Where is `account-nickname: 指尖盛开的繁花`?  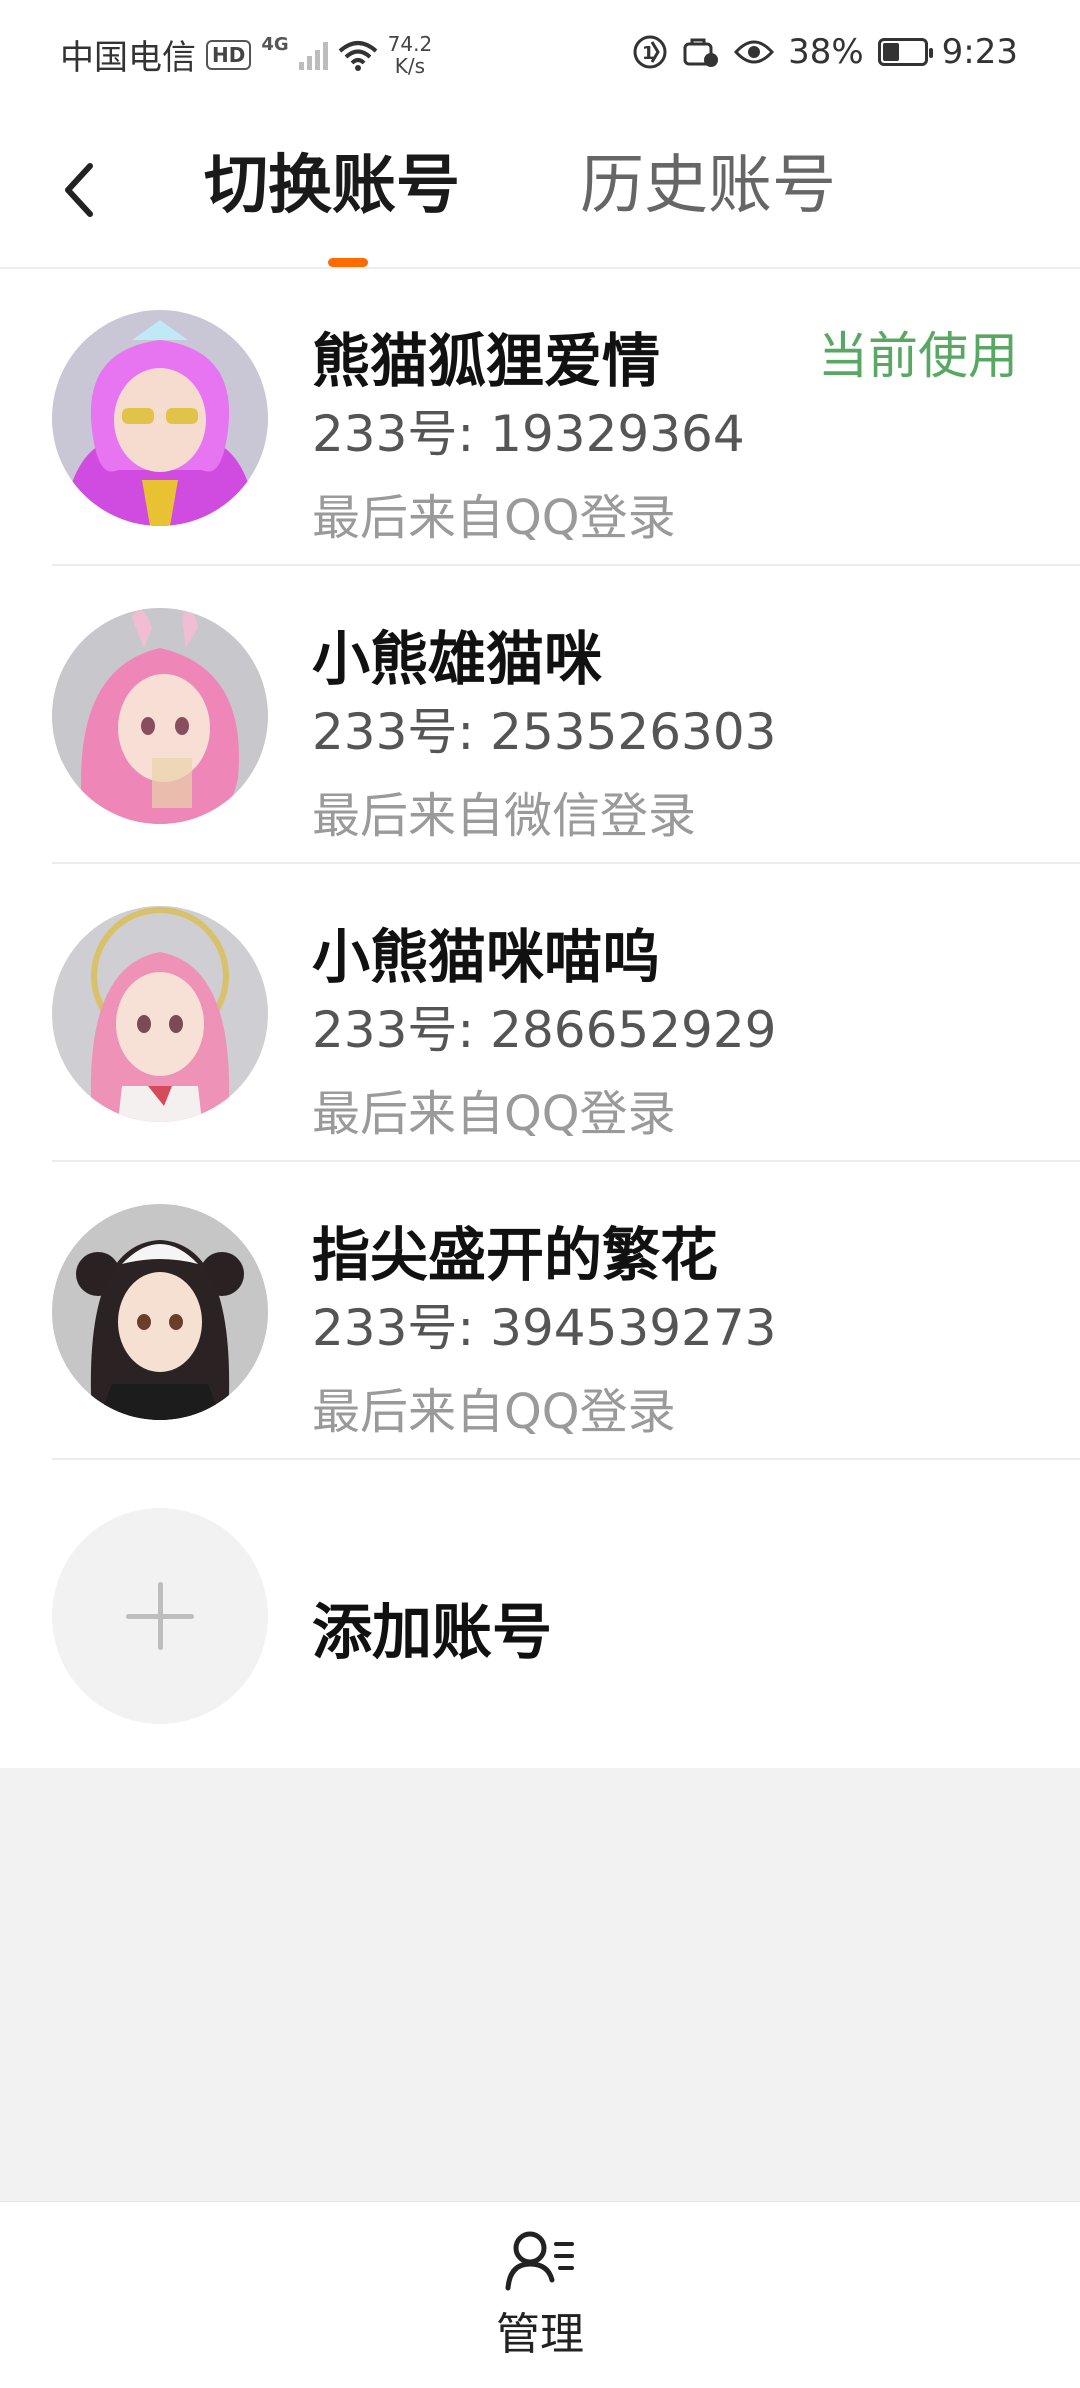
account-nickname: 指尖盛开的繁花 is located at coordinates (515, 1255).